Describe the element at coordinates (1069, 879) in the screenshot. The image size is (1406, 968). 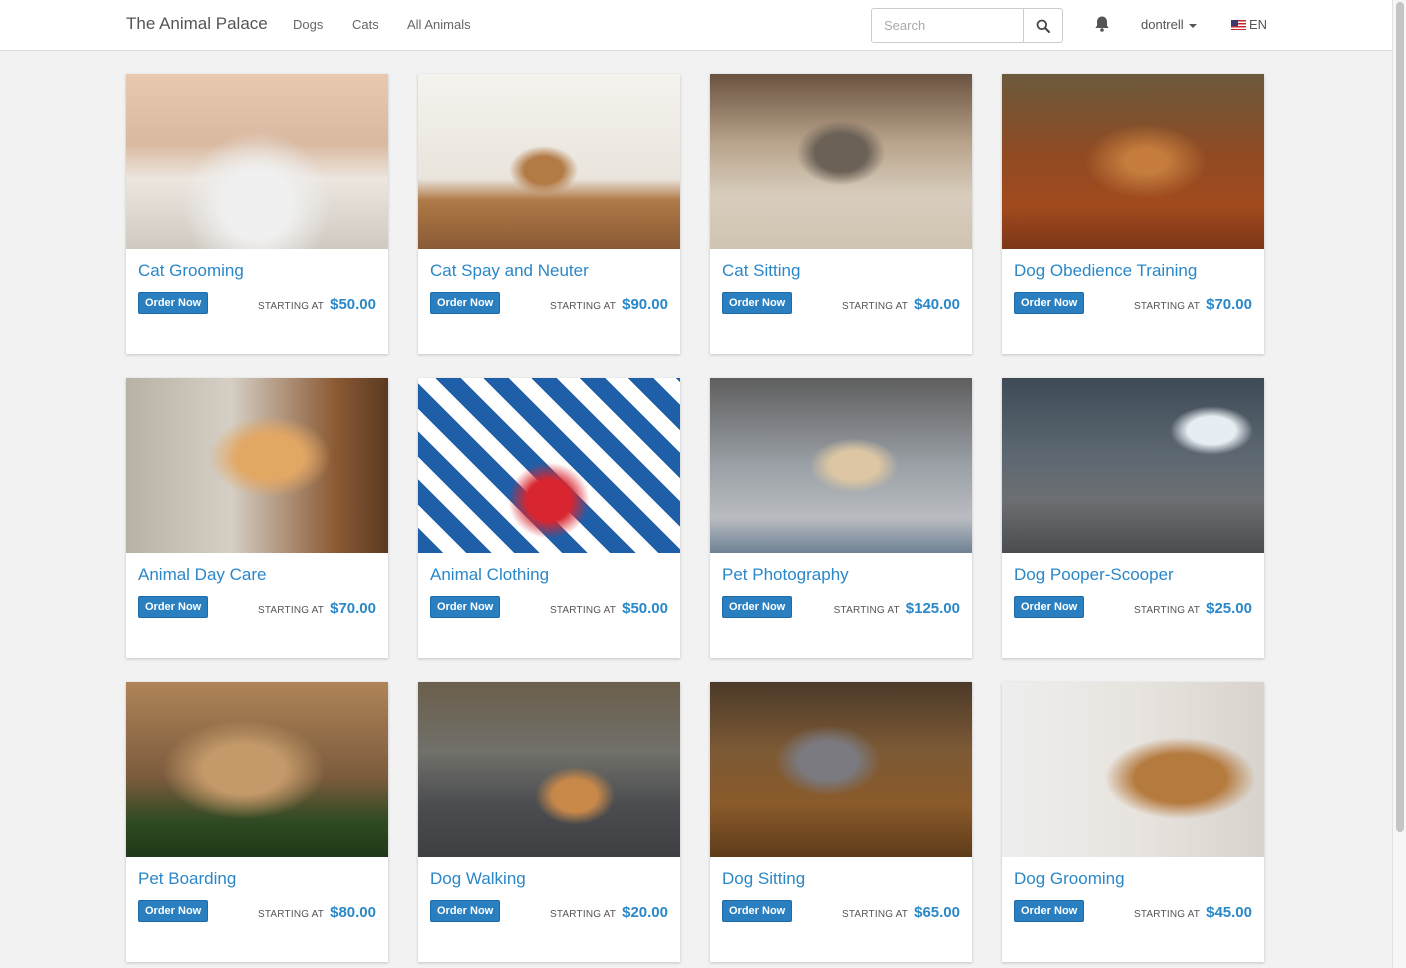
I see `service-title: Dog Grooming` at that location.